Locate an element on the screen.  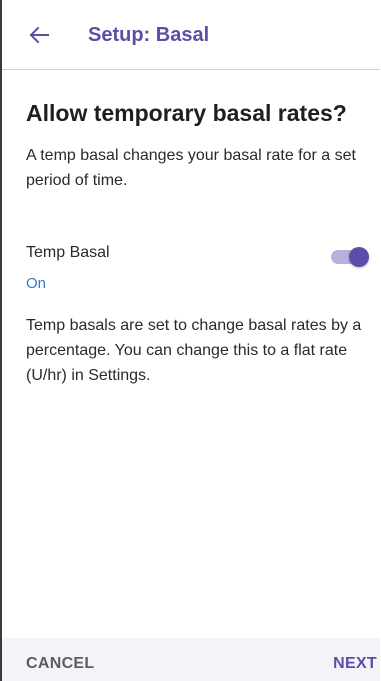
section-heading: Allow temporary basal rates? is located at coordinates (186, 113).